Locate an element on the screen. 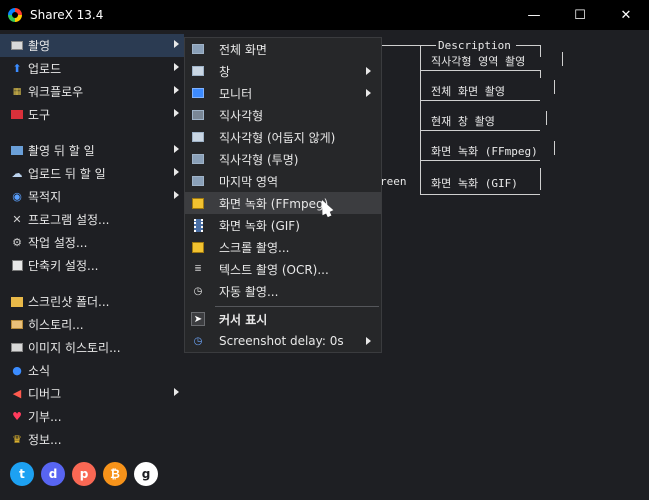 The width and height of the screenshot is (649, 500). submenu-label: Screenshot delay: 0s is located at coordinates (281, 341).